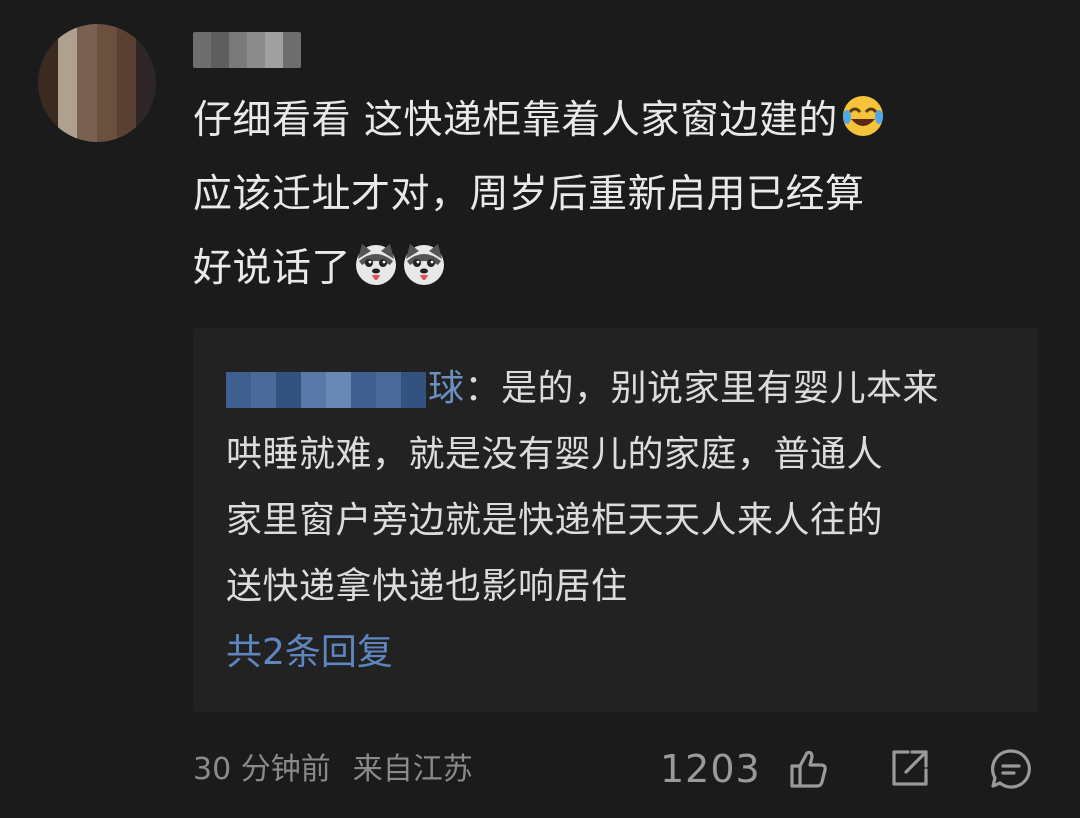 Image resolution: width=1080 pixels, height=818 pixels. I want to click on like-count: 1203, so click(710, 769).